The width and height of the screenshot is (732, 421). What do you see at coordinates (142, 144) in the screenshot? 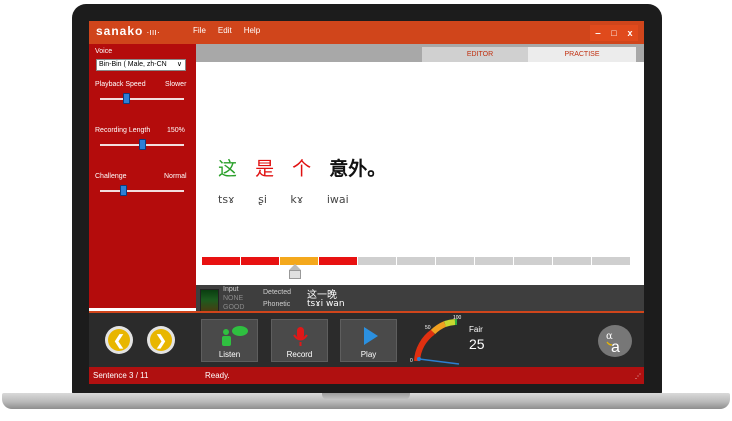
I see `recording-length-slider` at bounding box center [142, 144].